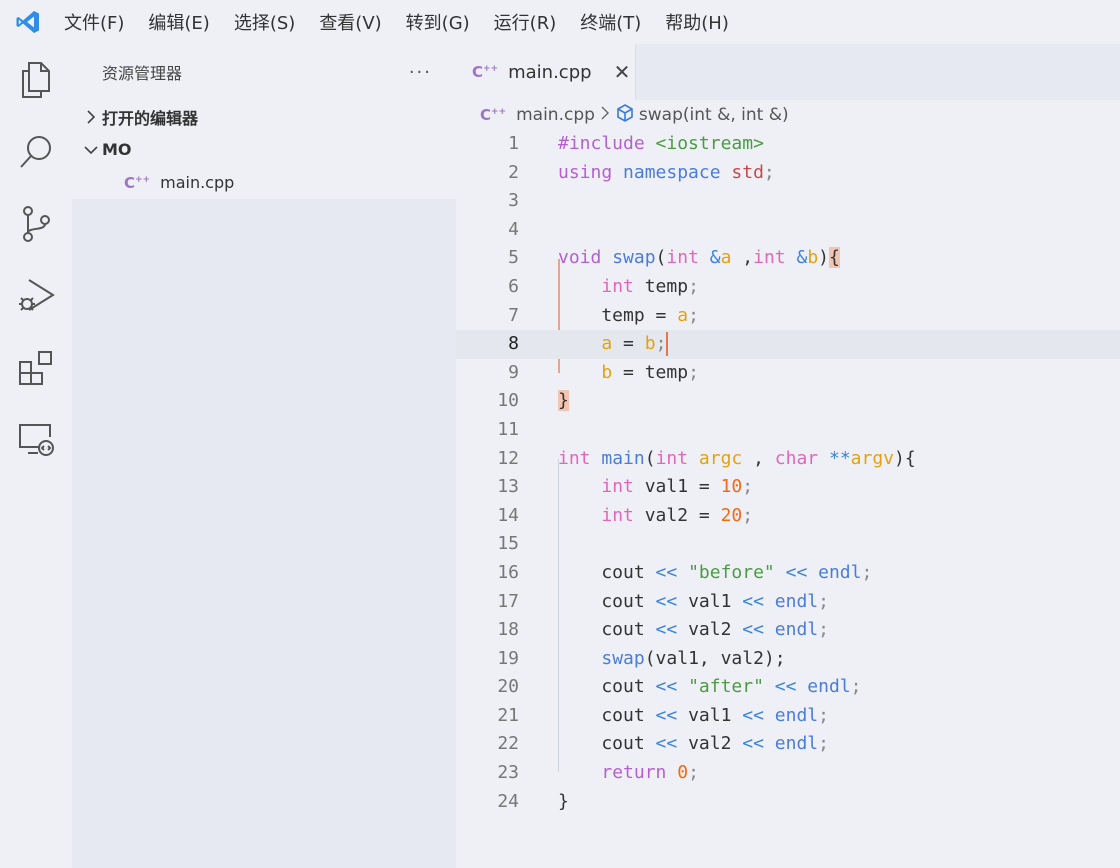 Image resolution: width=1120 pixels, height=868 pixels. What do you see at coordinates (628, 373) in the screenshot?
I see `code-text: b = temp;` at bounding box center [628, 373].